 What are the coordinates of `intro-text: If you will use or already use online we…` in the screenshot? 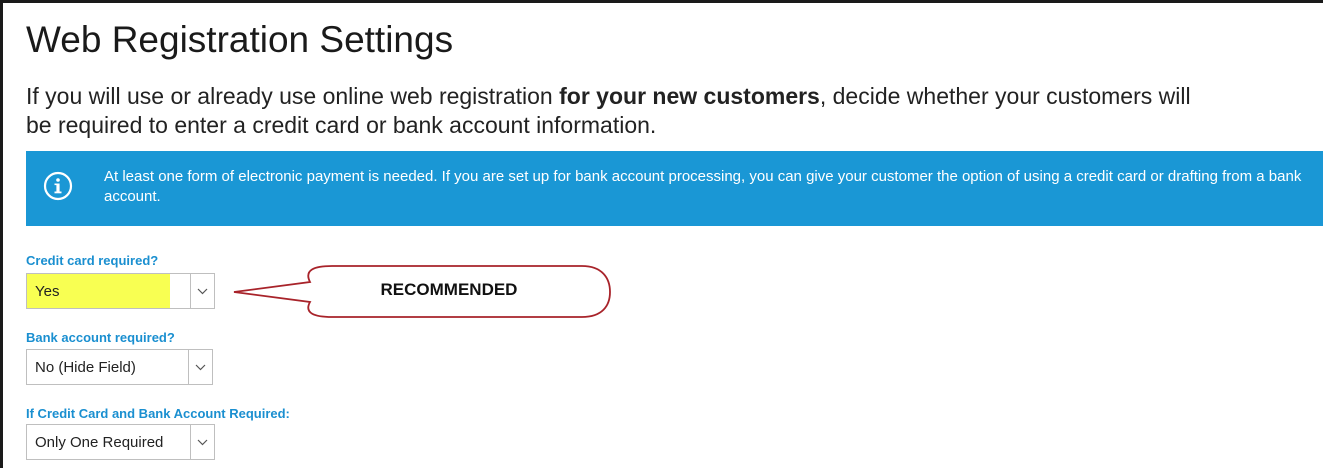 It's located at (671, 111).